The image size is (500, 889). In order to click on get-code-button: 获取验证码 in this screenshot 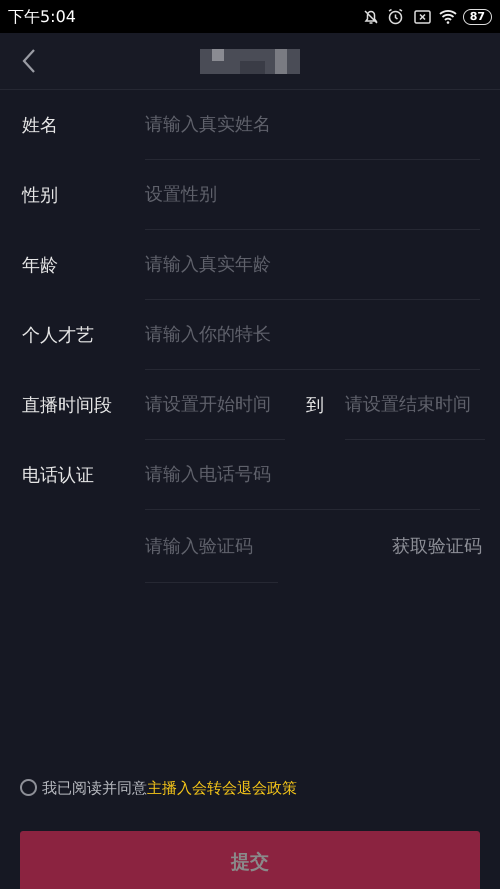, I will do `click(437, 546)`.